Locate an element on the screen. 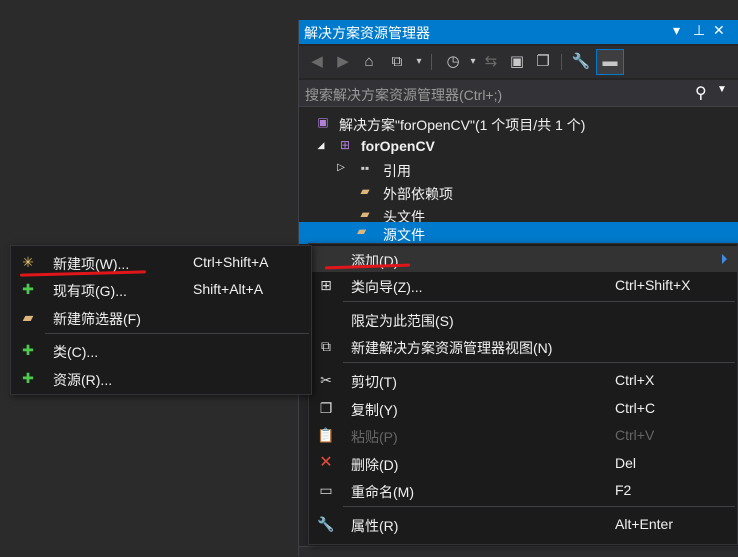 Image resolution: width=738 pixels, height=557 pixels. menu-item-new-explorer-view: ⧉ 新建解决方案资源管理器视图(N) is located at coordinates (523, 346).